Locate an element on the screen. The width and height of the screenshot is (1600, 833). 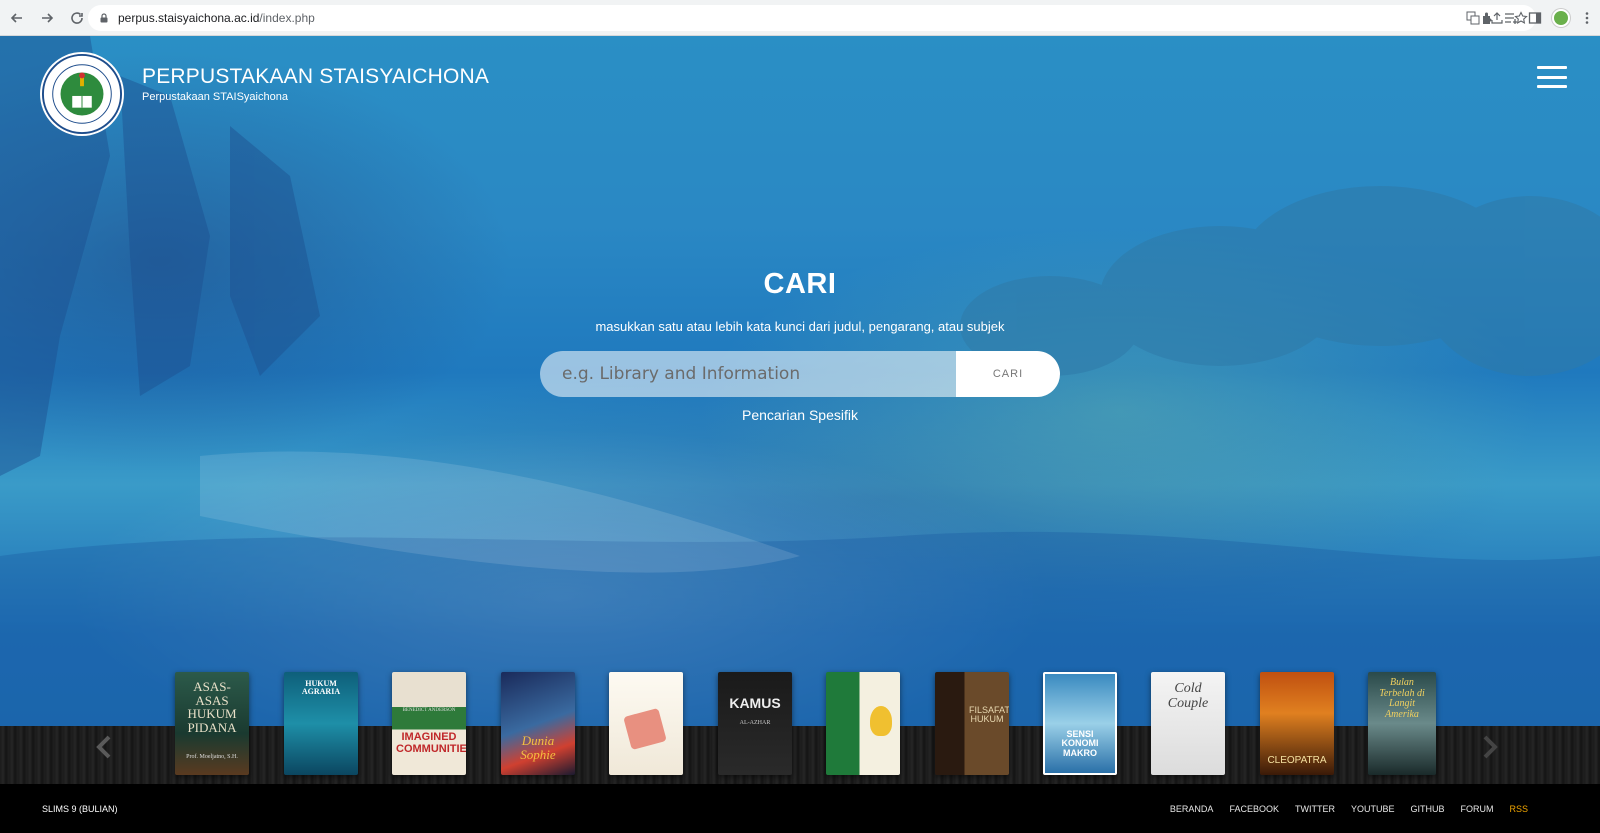
book-author: Prof. Moeljatno, S.H. is located at coordinates (212, 757).